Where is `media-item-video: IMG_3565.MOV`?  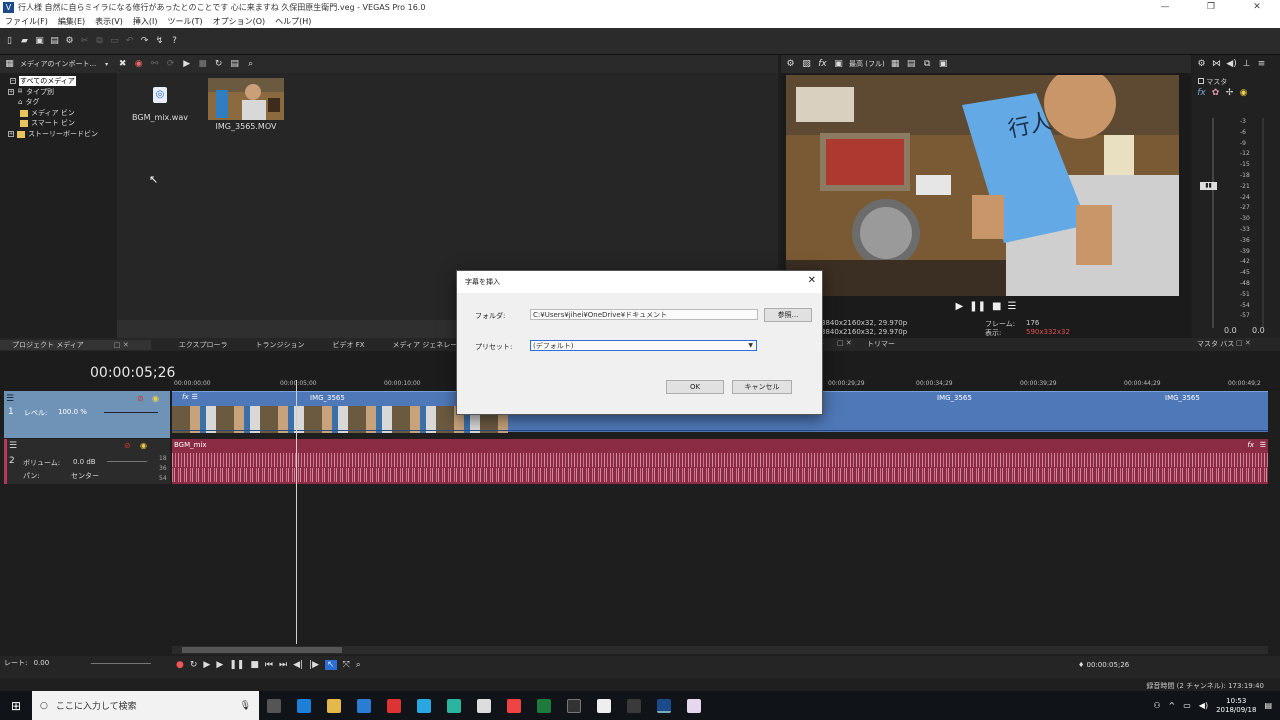 media-item-video: IMG_3565.MOV is located at coordinates (246, 104).